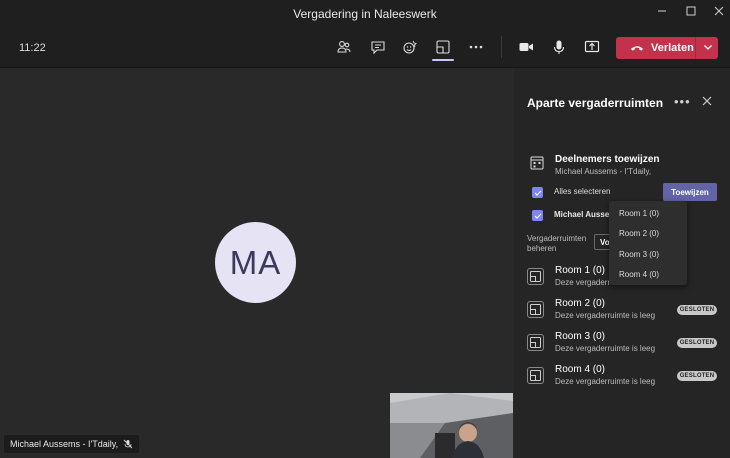  Describe the element at coordinates (592, 47) in the screenshot. I see `share-screen-icon` at that location.